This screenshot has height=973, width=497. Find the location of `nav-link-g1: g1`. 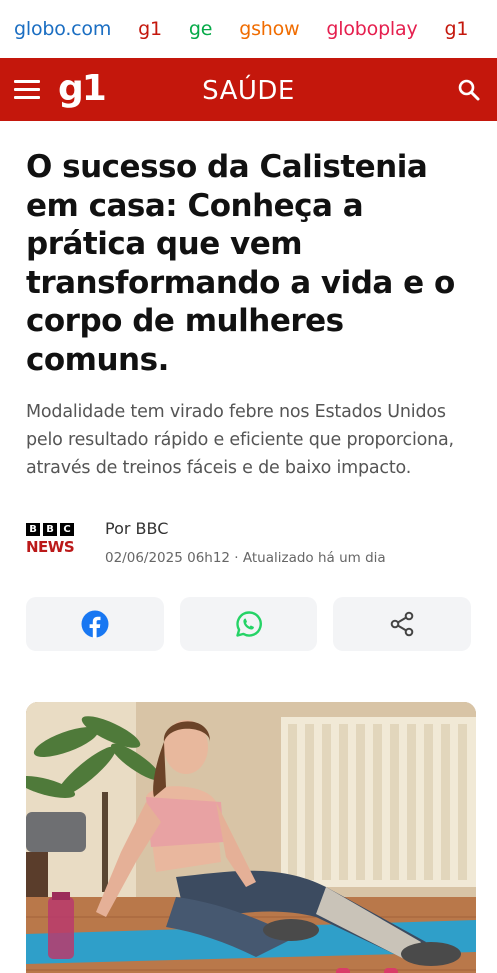

nav-link-g1: g1 is located at coordinates (150, 29).